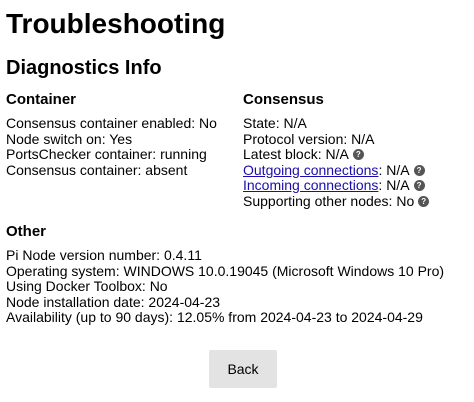 This screenshot has height=402, width=474. What do you see at coordinates (84, 68) in the screenshot?
I see `section-title: Diagnostics Info` at bounding box center [84, 68].